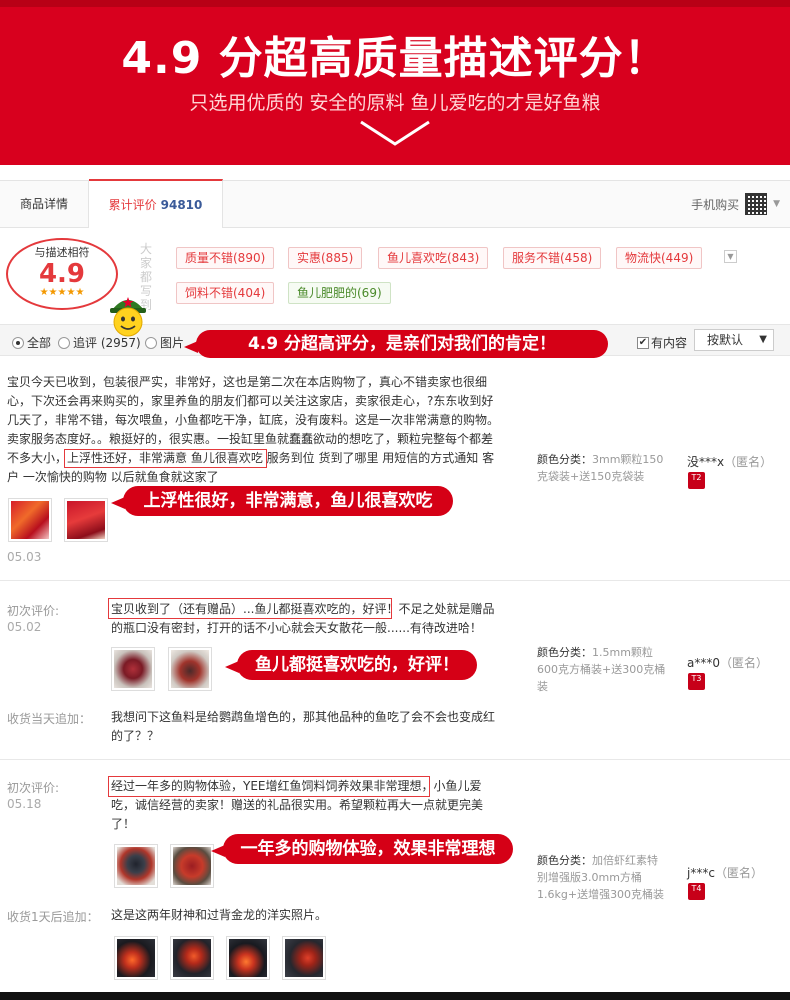  What do you see at coordinates (600, 468) in the screenshot?
I see `review-sku: 颜色分类：3mm颗粒150 克袋装+送150克袋装` at bounding box center [600, 468].